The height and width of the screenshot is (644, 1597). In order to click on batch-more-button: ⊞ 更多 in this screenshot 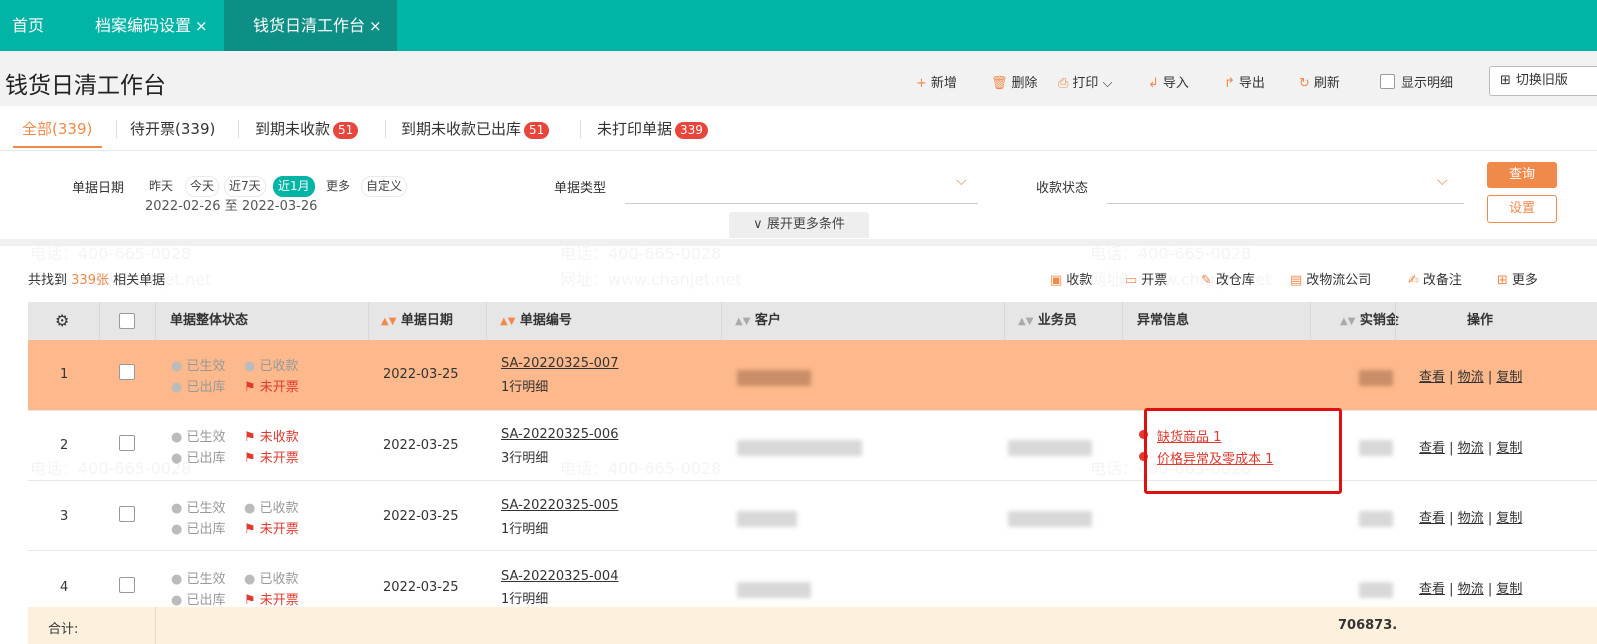, I will do `click(1517, 278)`.